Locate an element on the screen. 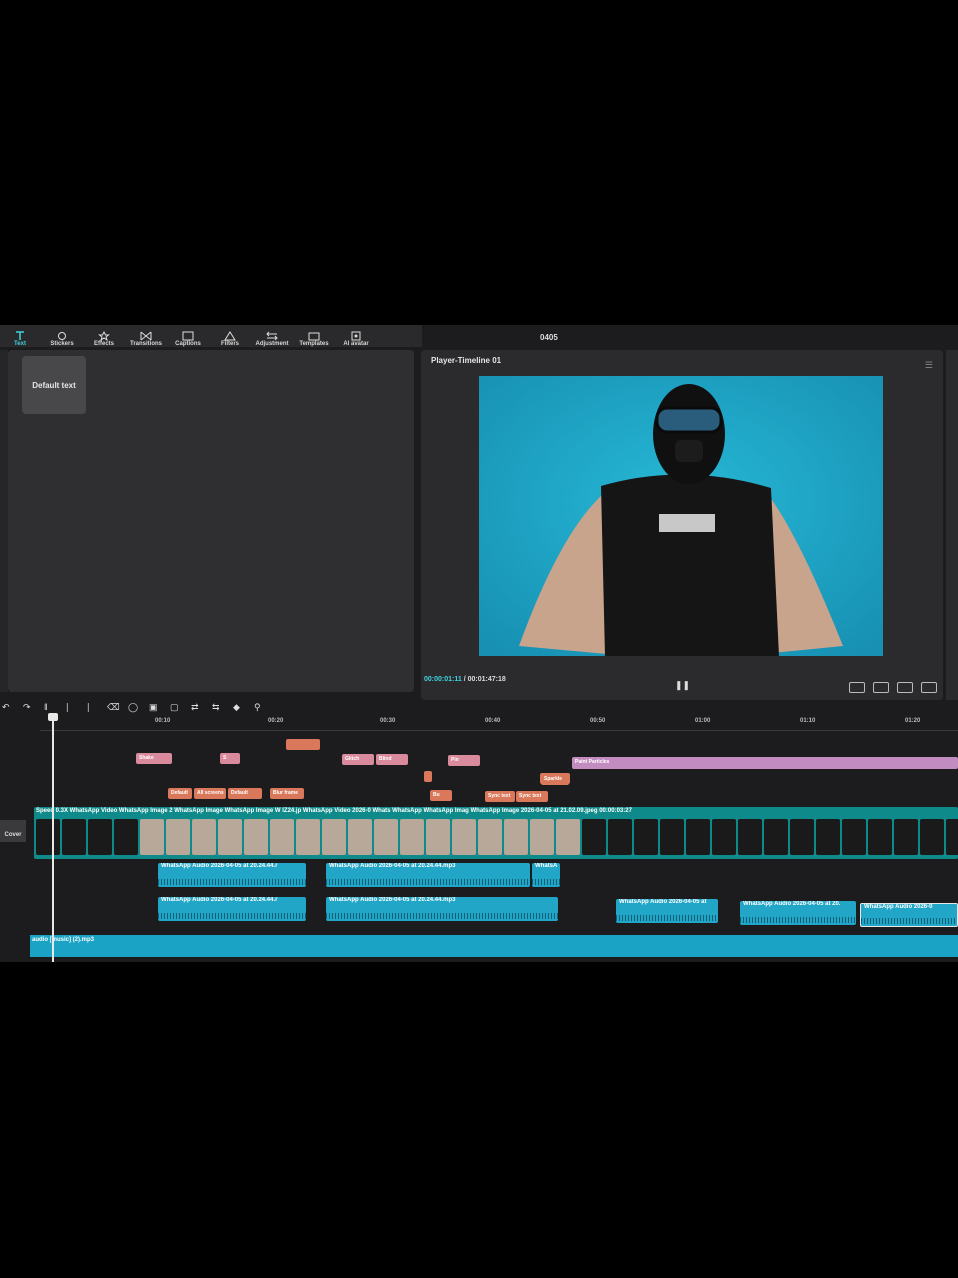 Image resolution: width=958 pixels, height=1278 pixels. ruler-tick: 00:40 is located at coordinates (493, 721).